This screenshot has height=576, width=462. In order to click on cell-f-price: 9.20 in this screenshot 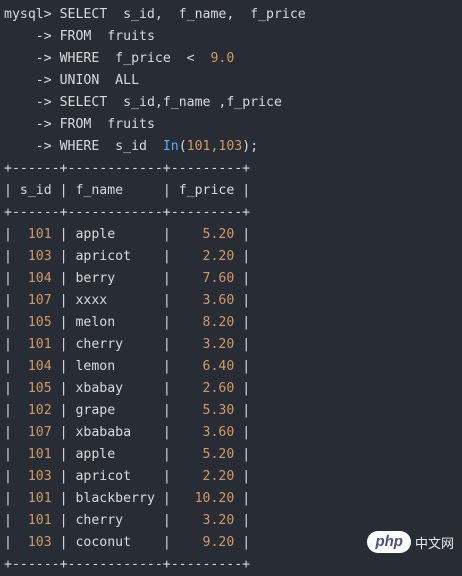, I will do `click(218, 542)`.